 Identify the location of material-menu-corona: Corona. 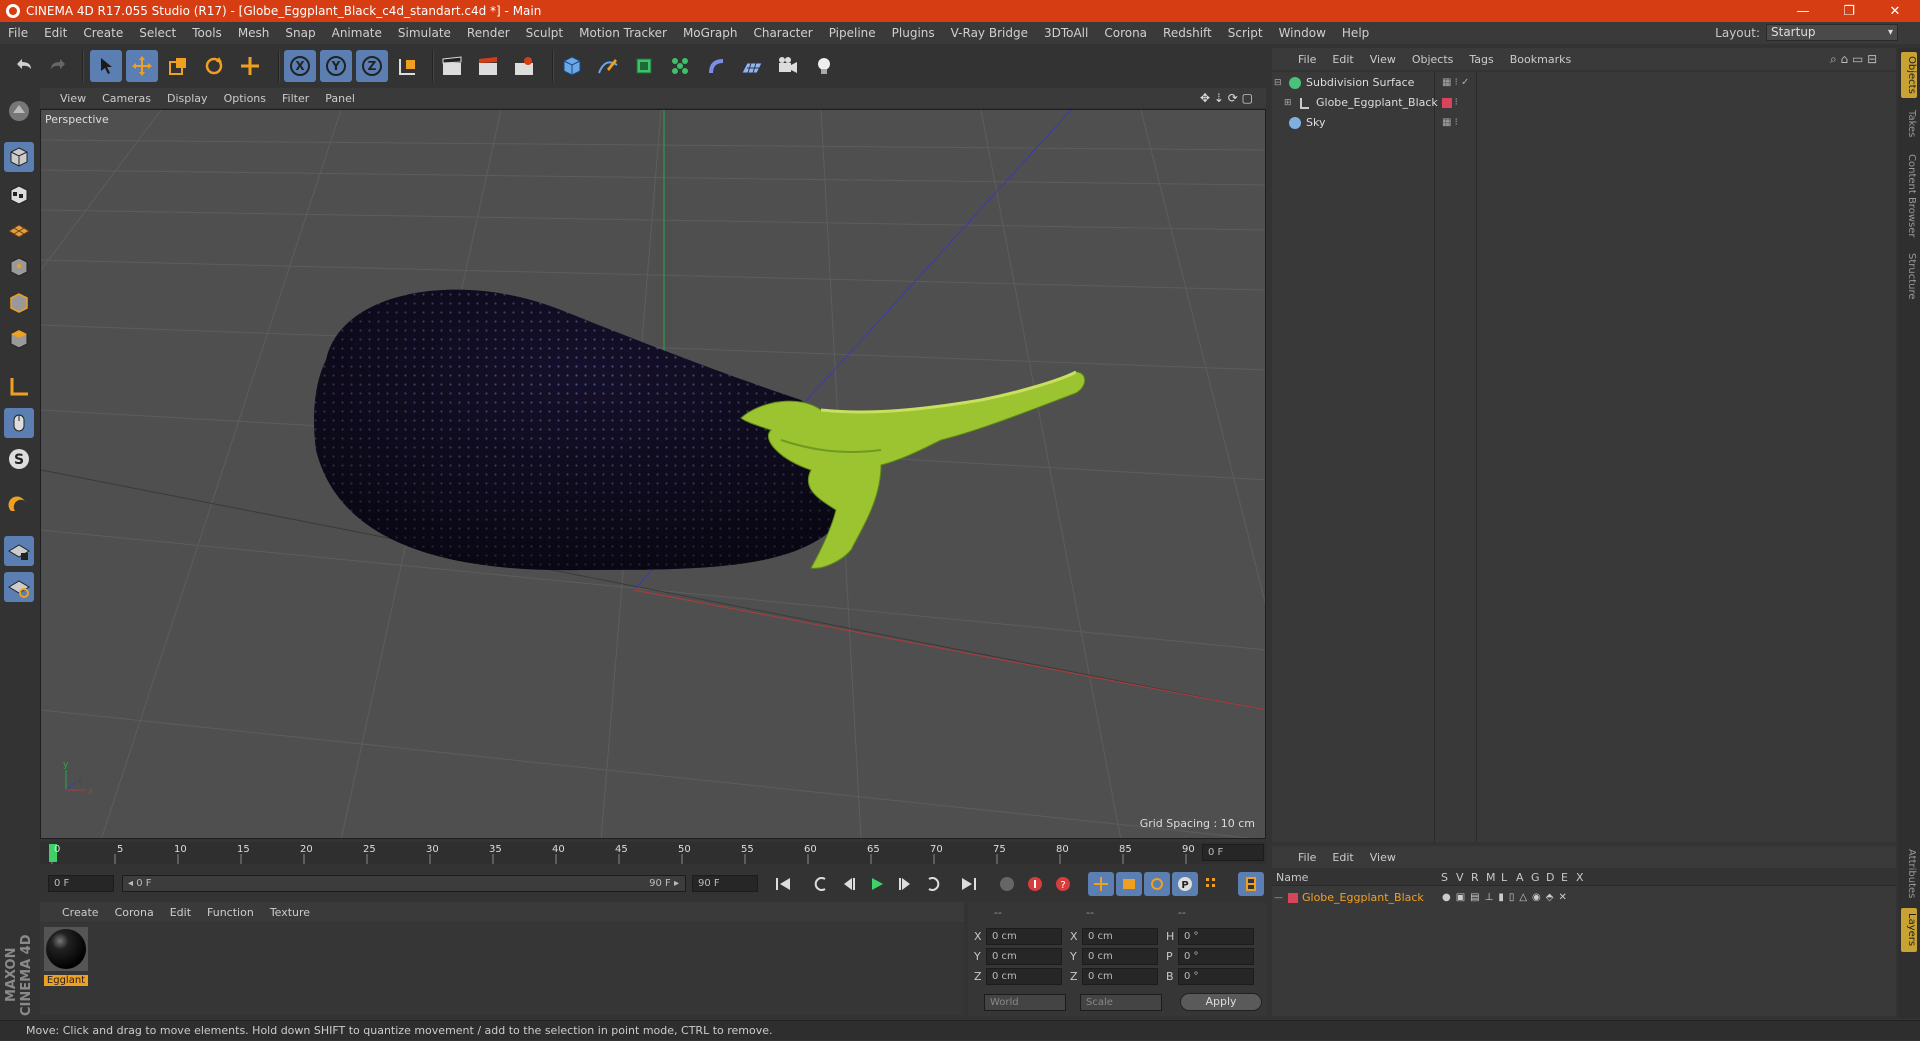
(134, 912).